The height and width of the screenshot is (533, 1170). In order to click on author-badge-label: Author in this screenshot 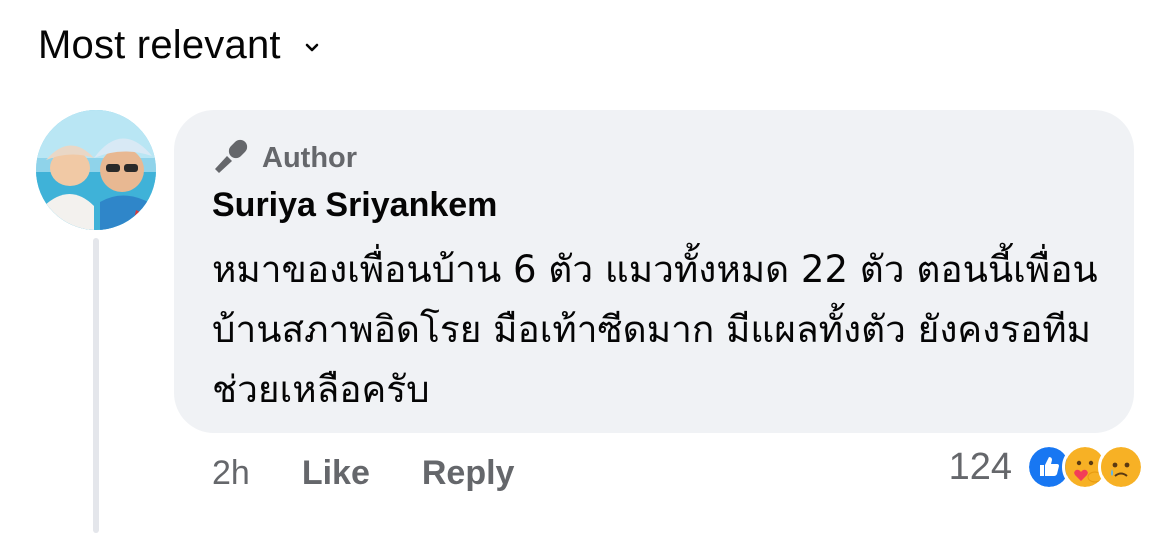, I will do `click(310, 158)`.